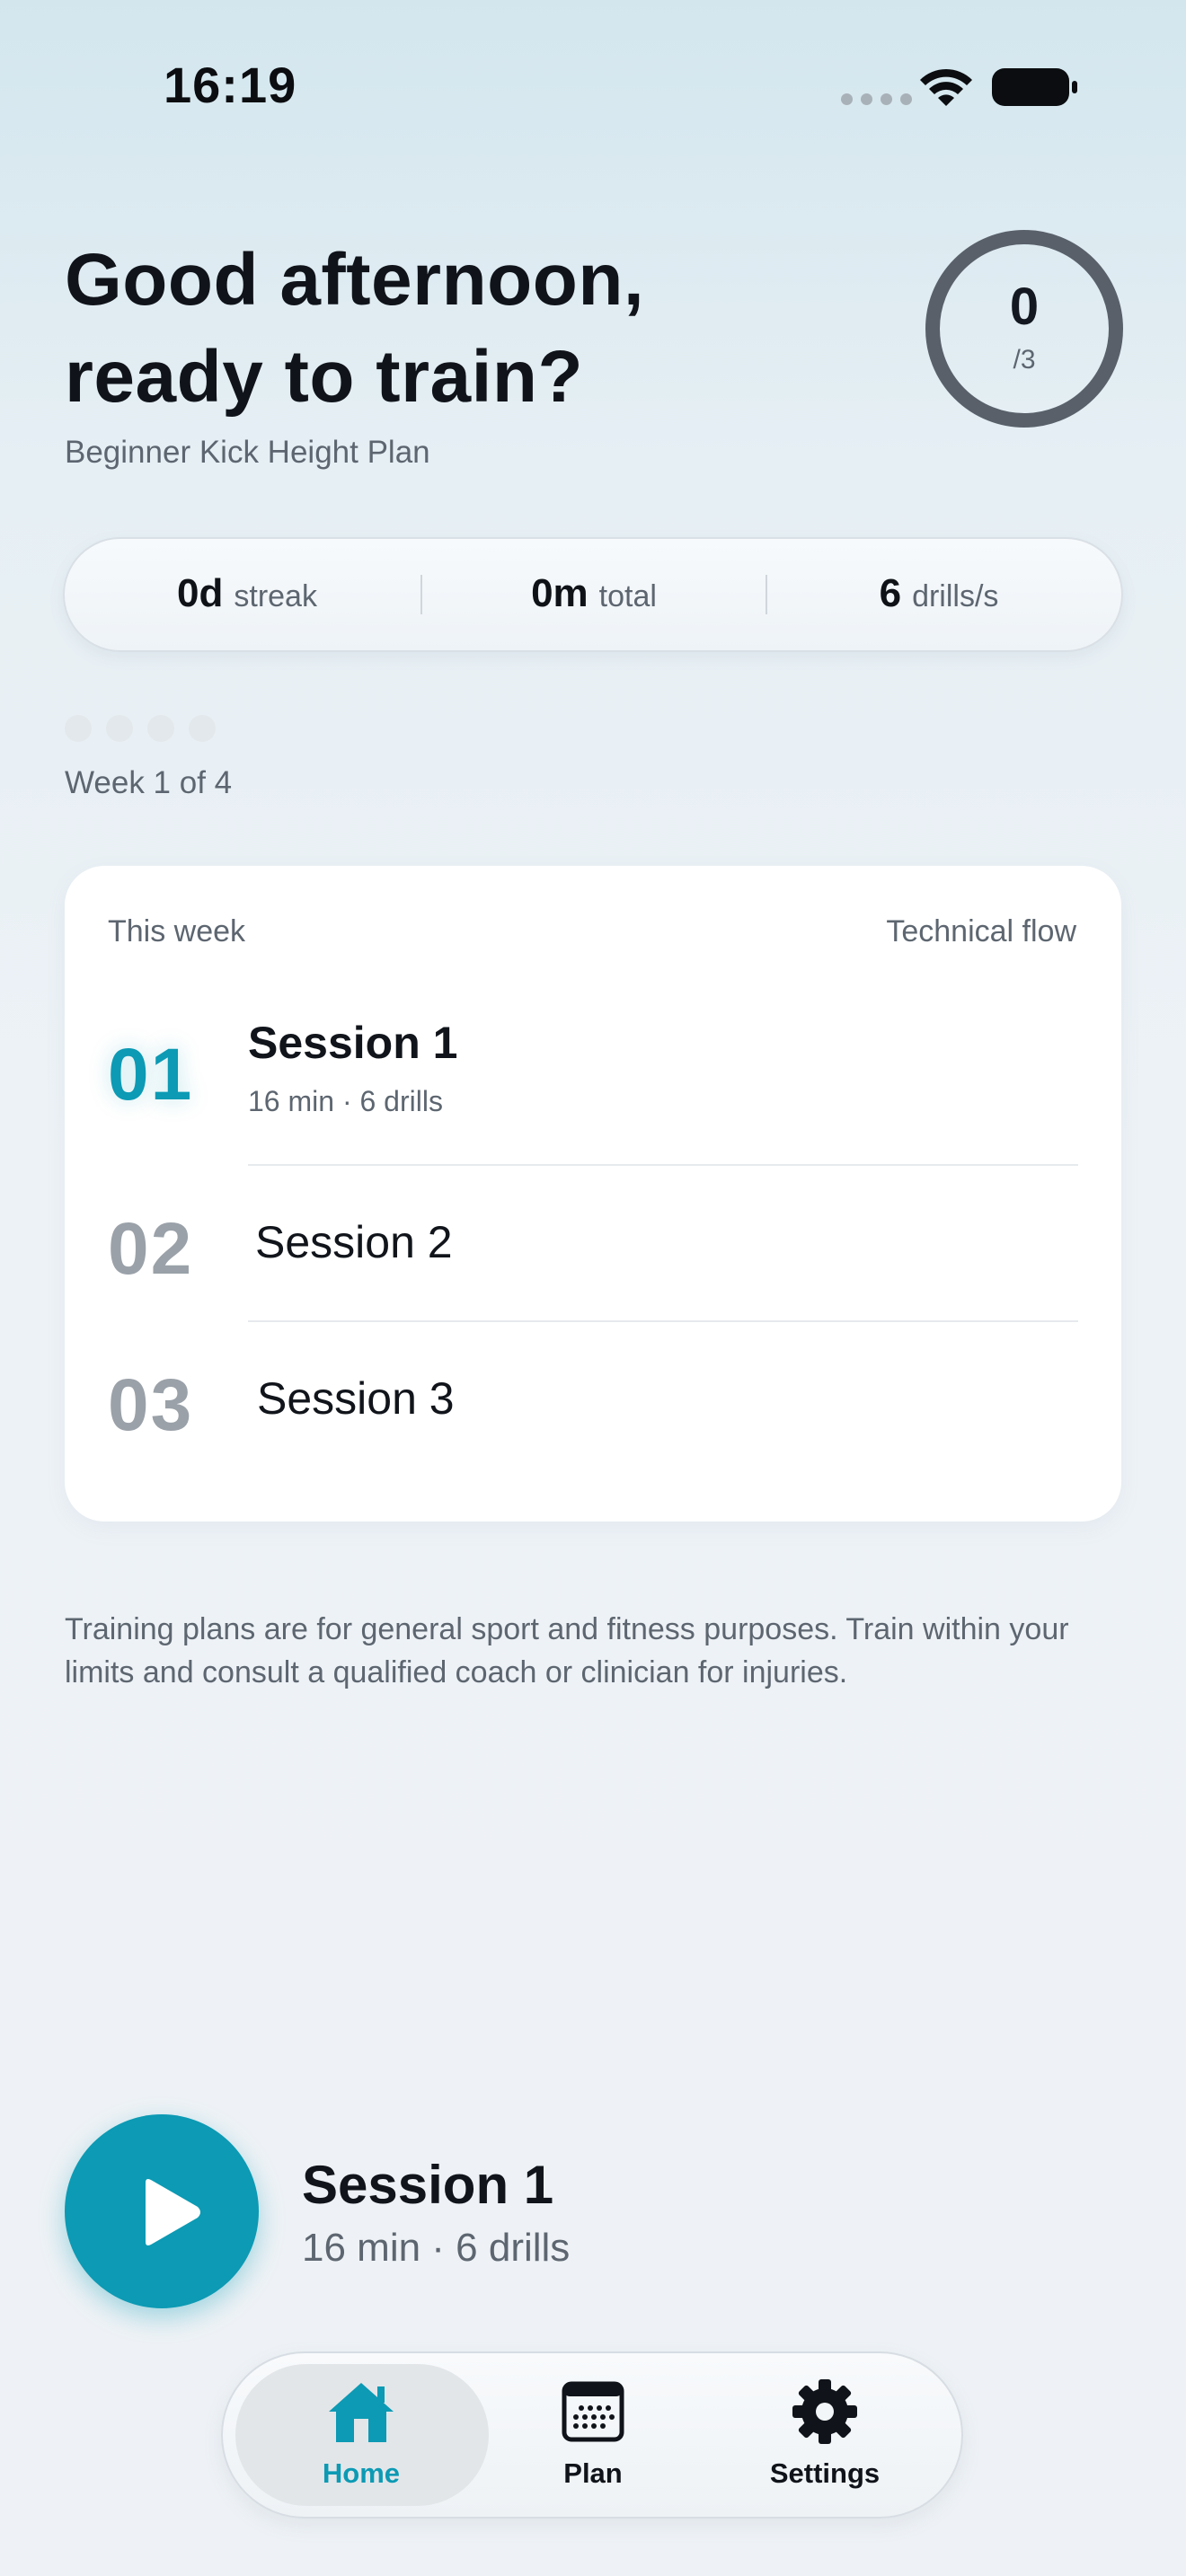 This screenshot has height=2576, width=1186. Describe the element at coordinates (230, 85) in the screenshot. I see `status-time: 16:19` at that location.